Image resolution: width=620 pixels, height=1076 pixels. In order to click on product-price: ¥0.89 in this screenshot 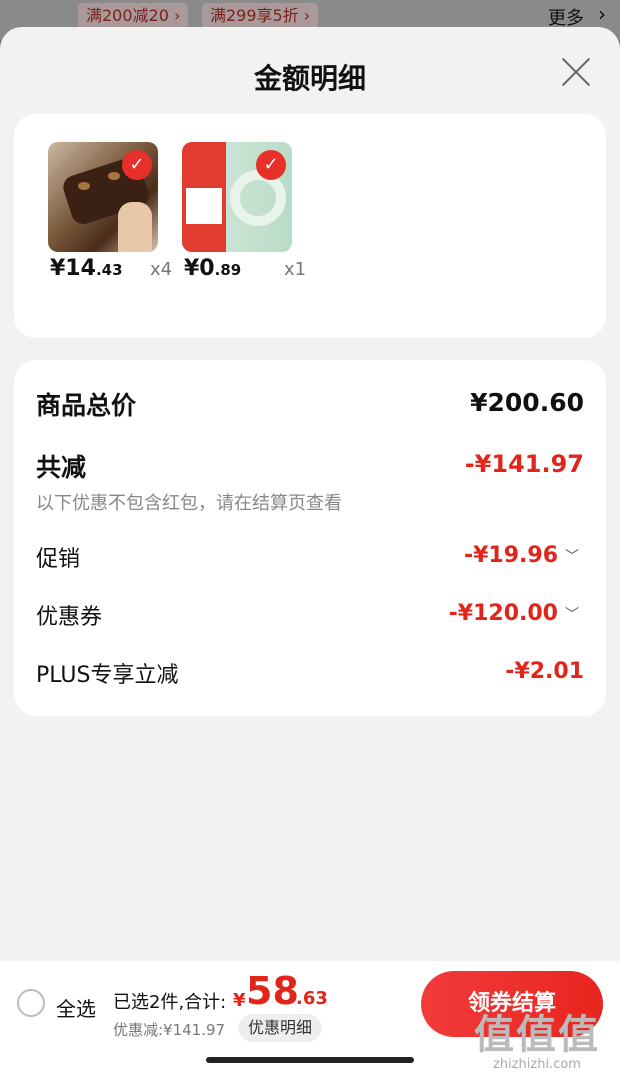, I will do `click(213, 268)`.